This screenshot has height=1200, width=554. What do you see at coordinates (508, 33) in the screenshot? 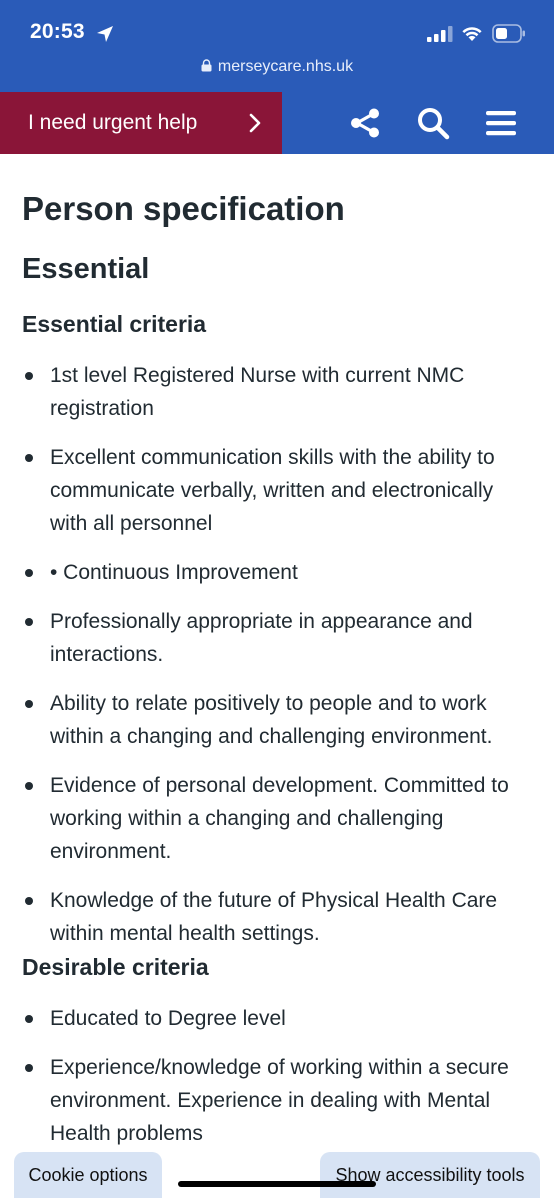
I see `battery-icon` at bounding box center [508, 33].